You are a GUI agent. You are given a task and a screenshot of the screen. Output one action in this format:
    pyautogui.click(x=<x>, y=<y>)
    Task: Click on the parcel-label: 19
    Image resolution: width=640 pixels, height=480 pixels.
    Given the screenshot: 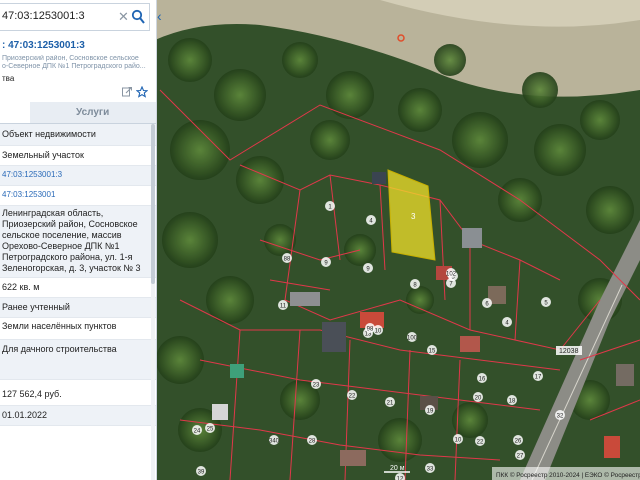 What is the action you would take?
    pyautogui.click(x=430, y=410)
    